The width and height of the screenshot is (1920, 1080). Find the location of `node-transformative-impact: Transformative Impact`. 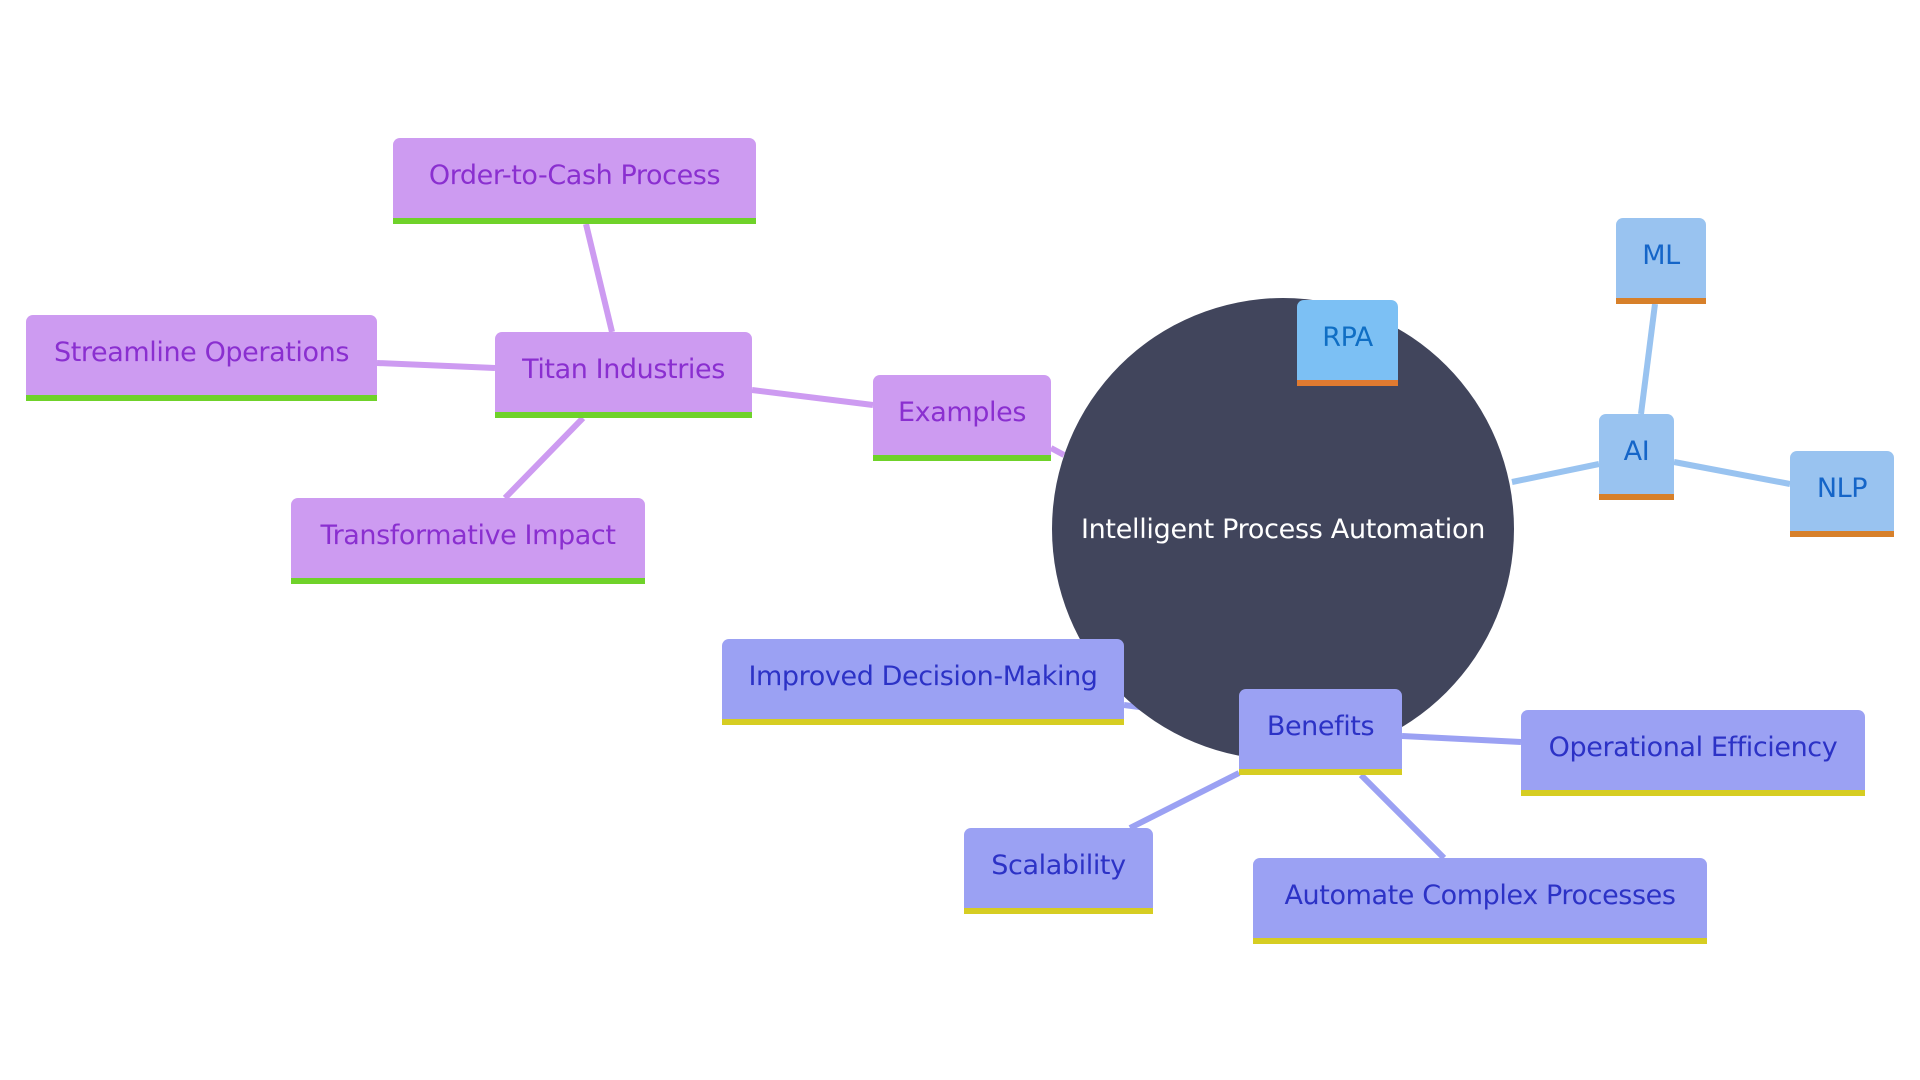

node-transformative-impact: Transformative Impact is located at coordinates (468, 541).